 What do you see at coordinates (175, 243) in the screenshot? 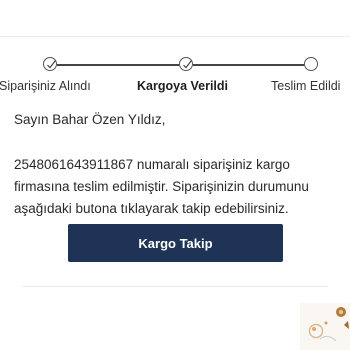
I see `cargo-track-button: Kargo Takip` at bounding box center [175, 243].